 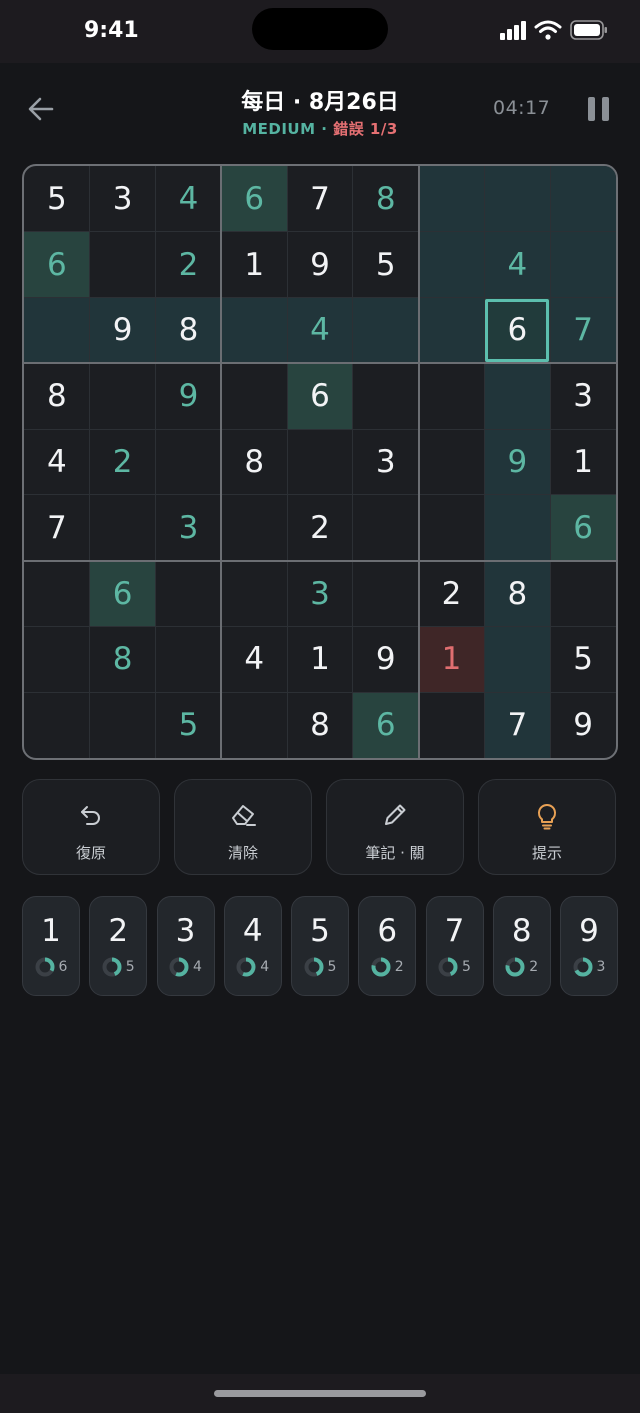 I want to click on cellular-signal-icon, so click(x=513, y=30).